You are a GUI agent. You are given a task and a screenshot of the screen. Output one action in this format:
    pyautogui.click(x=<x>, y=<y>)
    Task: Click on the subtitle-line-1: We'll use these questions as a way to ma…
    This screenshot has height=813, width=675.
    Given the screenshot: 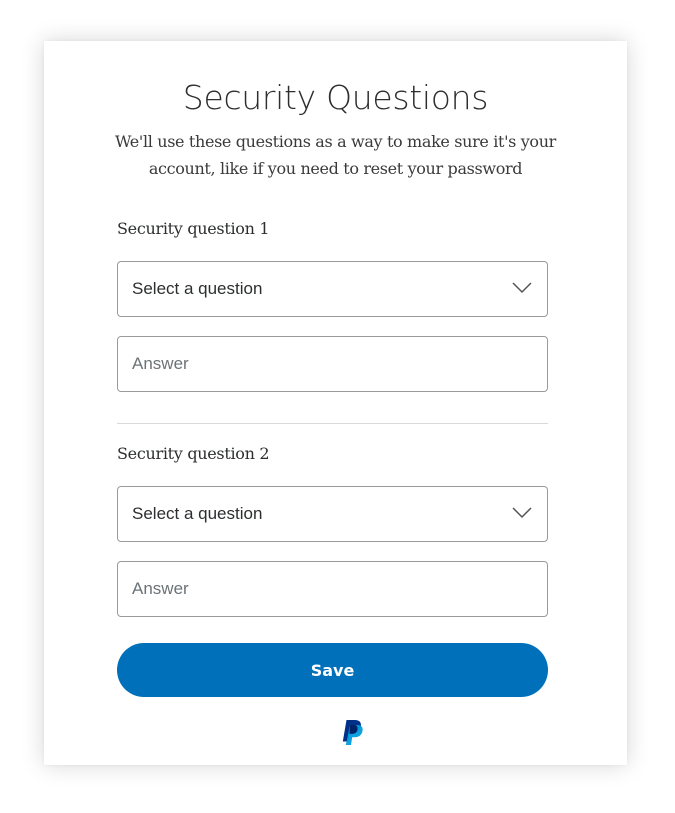 What is the action you would take?
    pyautogui.click(x=335, y=141)
    